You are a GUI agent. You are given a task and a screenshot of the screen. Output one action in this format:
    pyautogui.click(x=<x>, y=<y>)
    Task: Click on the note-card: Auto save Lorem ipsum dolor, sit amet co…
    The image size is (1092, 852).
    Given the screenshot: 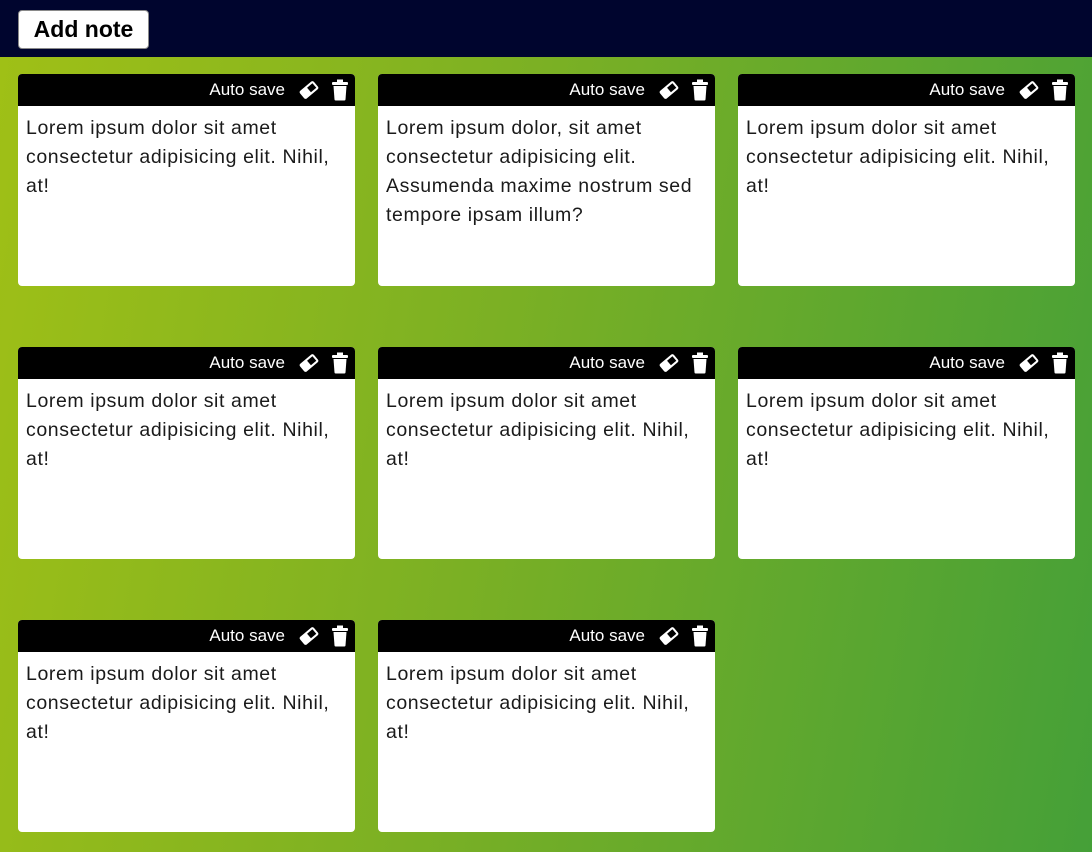 What is the action you would take?
    pyautogui.click(x=546, y=180)
    